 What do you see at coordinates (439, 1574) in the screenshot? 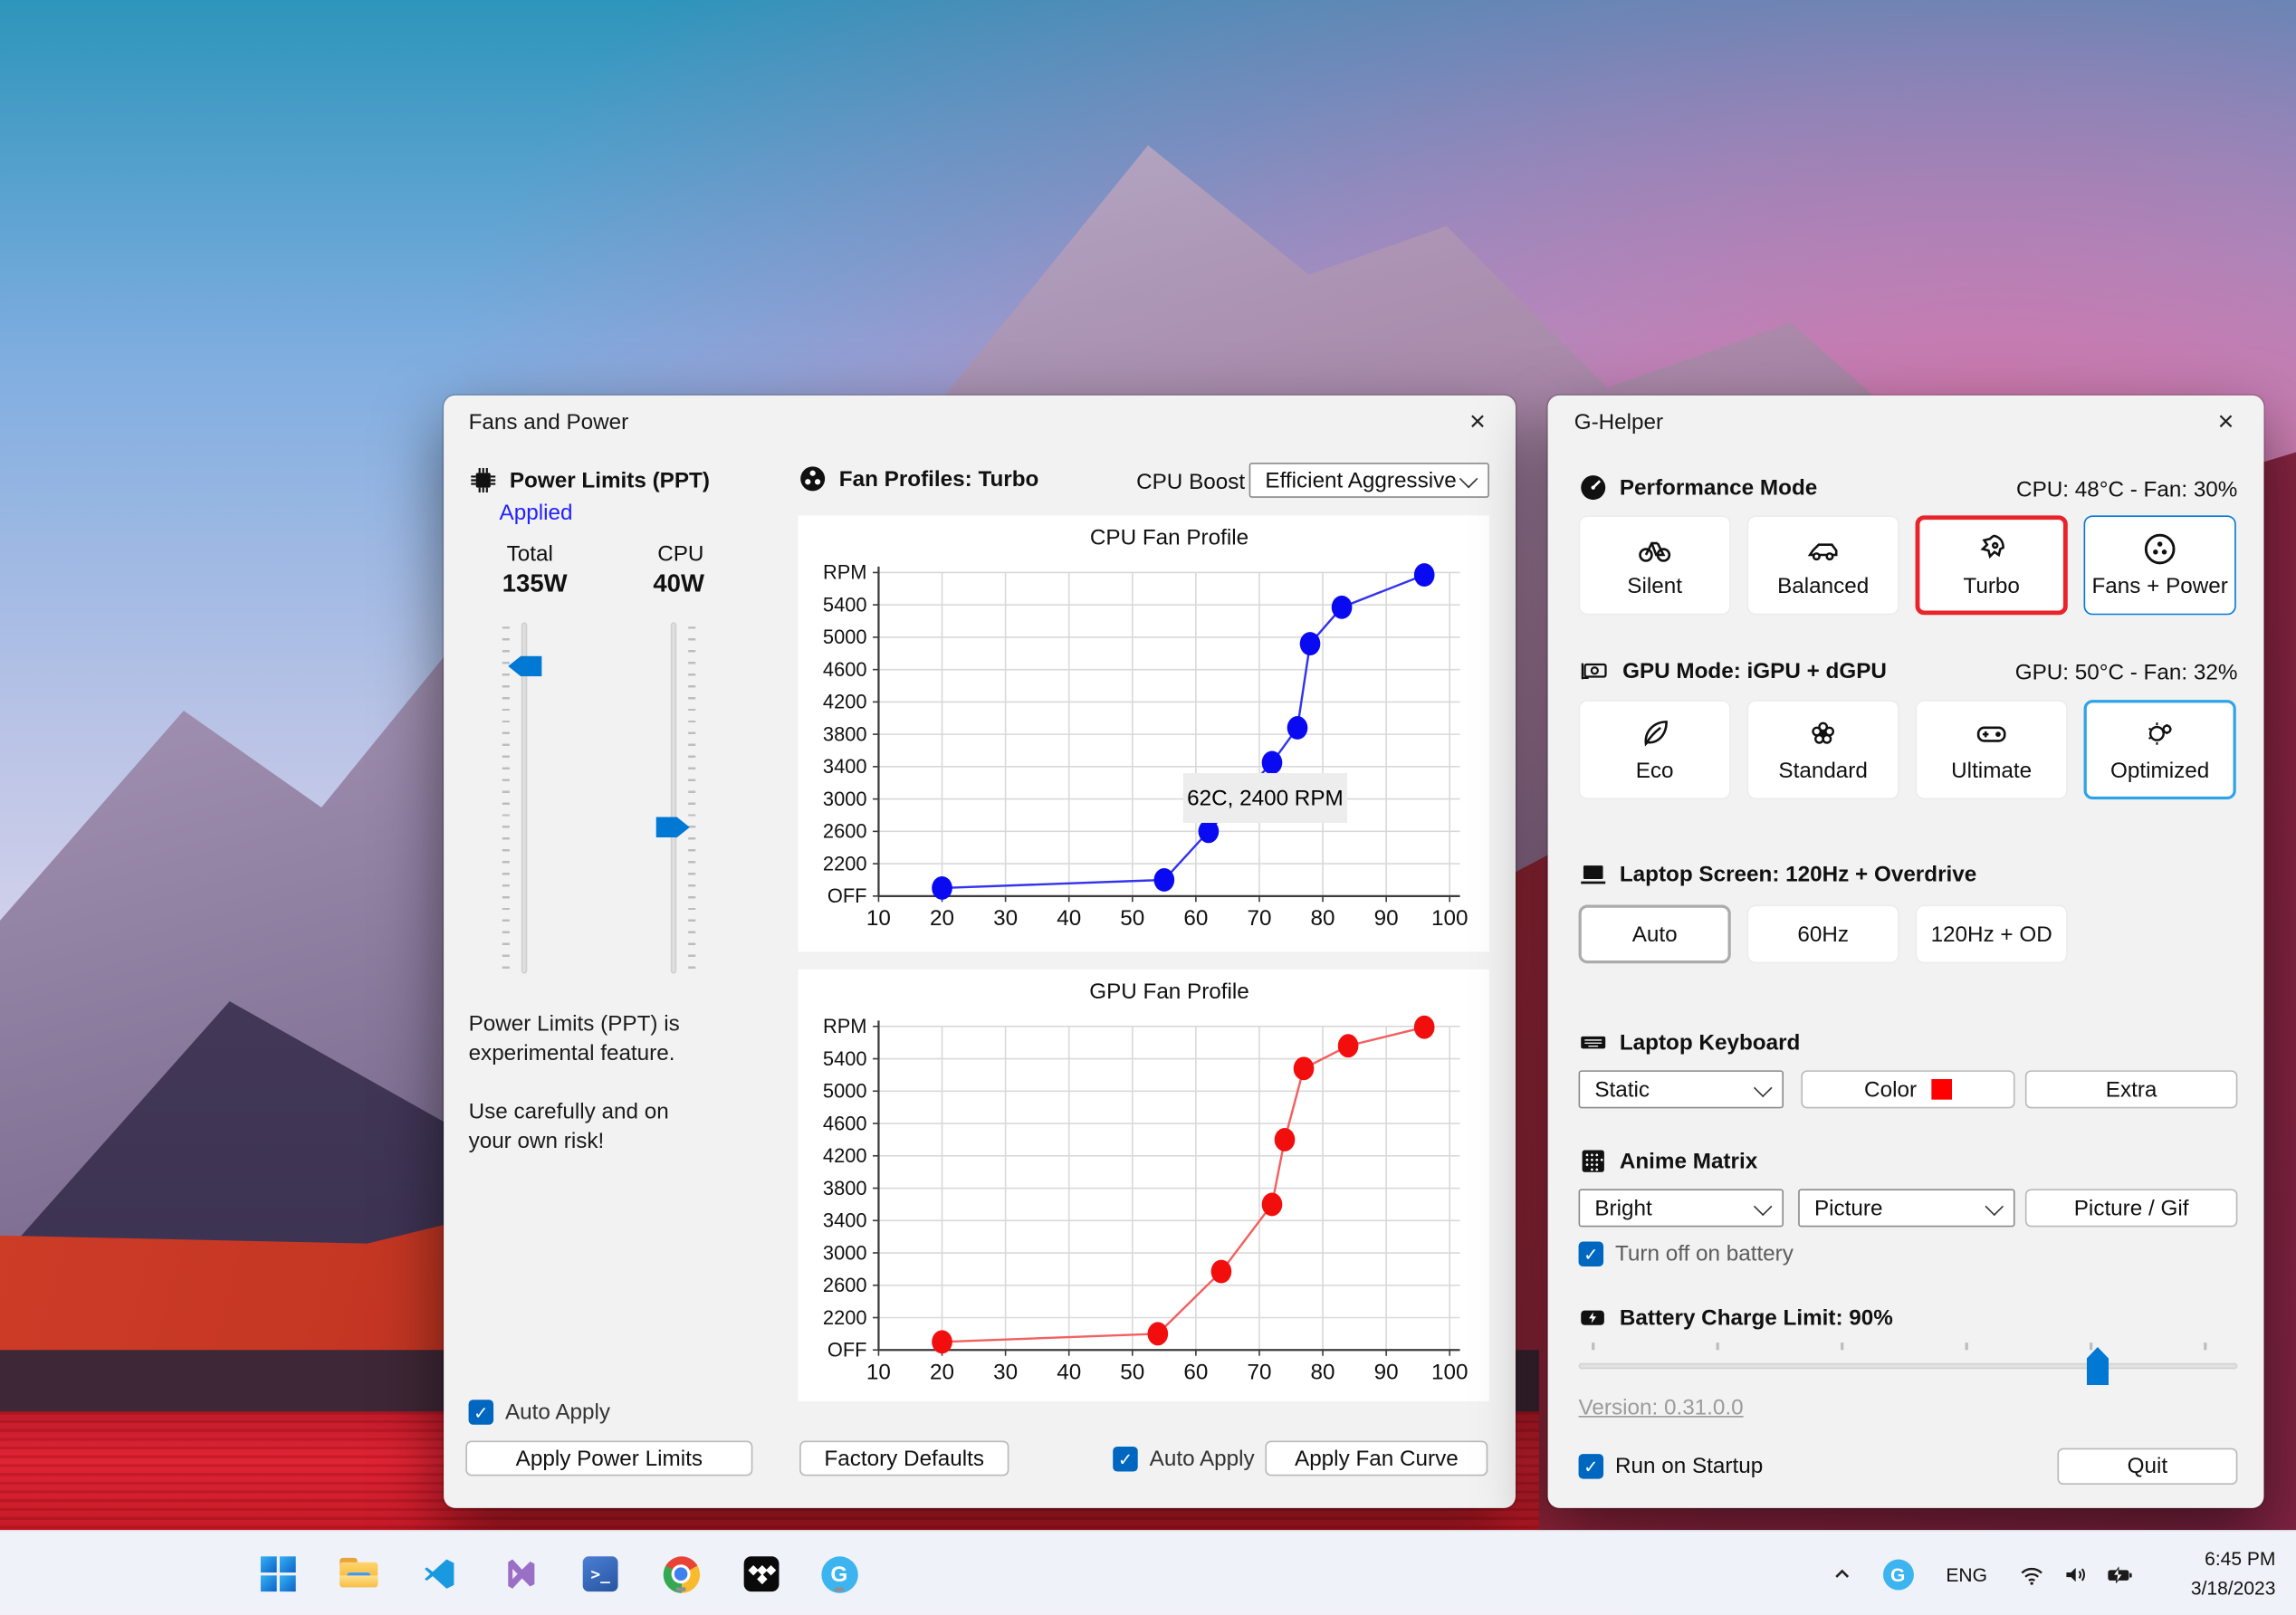
I see `vscode-button` at bounding box center [439, 1574].